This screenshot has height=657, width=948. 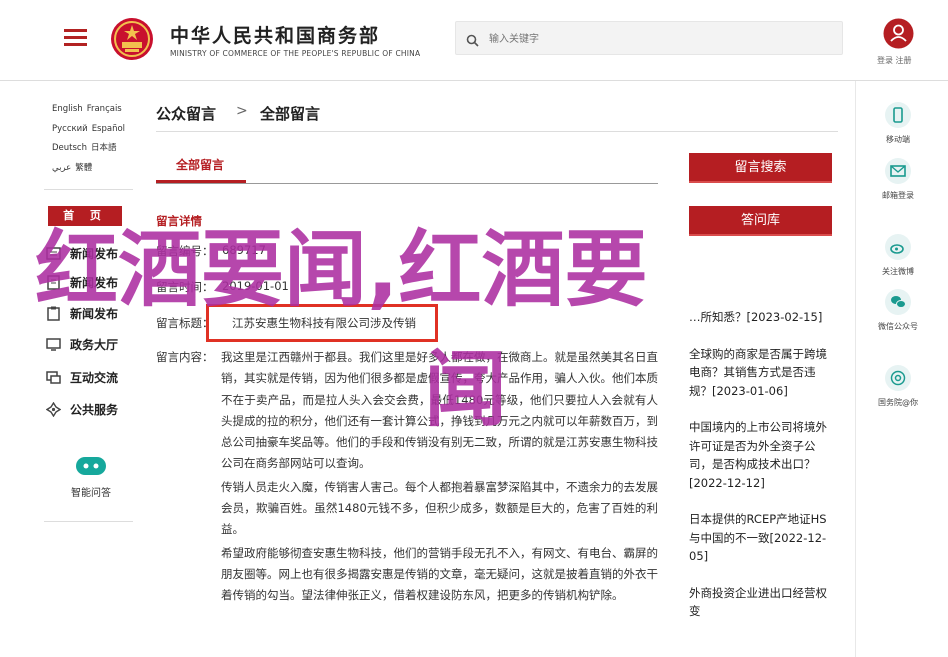 I want to click on service-icon, so click(x=53, y=410).